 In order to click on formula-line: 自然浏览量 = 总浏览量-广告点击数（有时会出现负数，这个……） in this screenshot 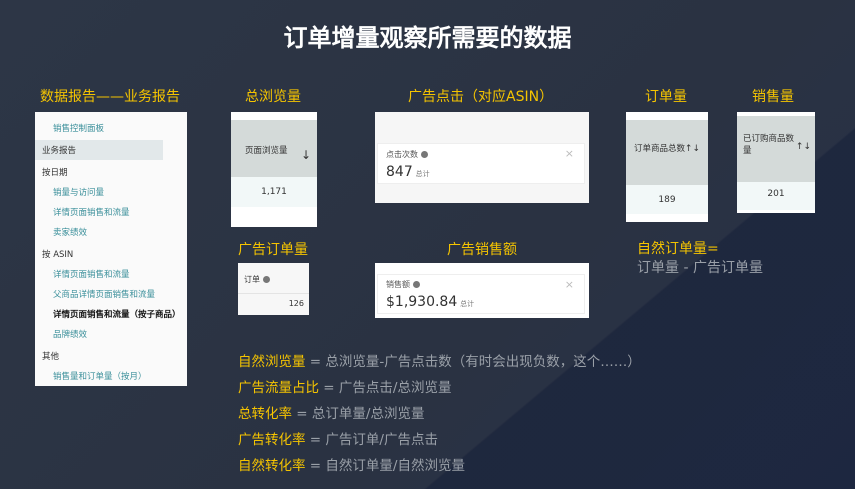, I will do `click(439, 360)`.